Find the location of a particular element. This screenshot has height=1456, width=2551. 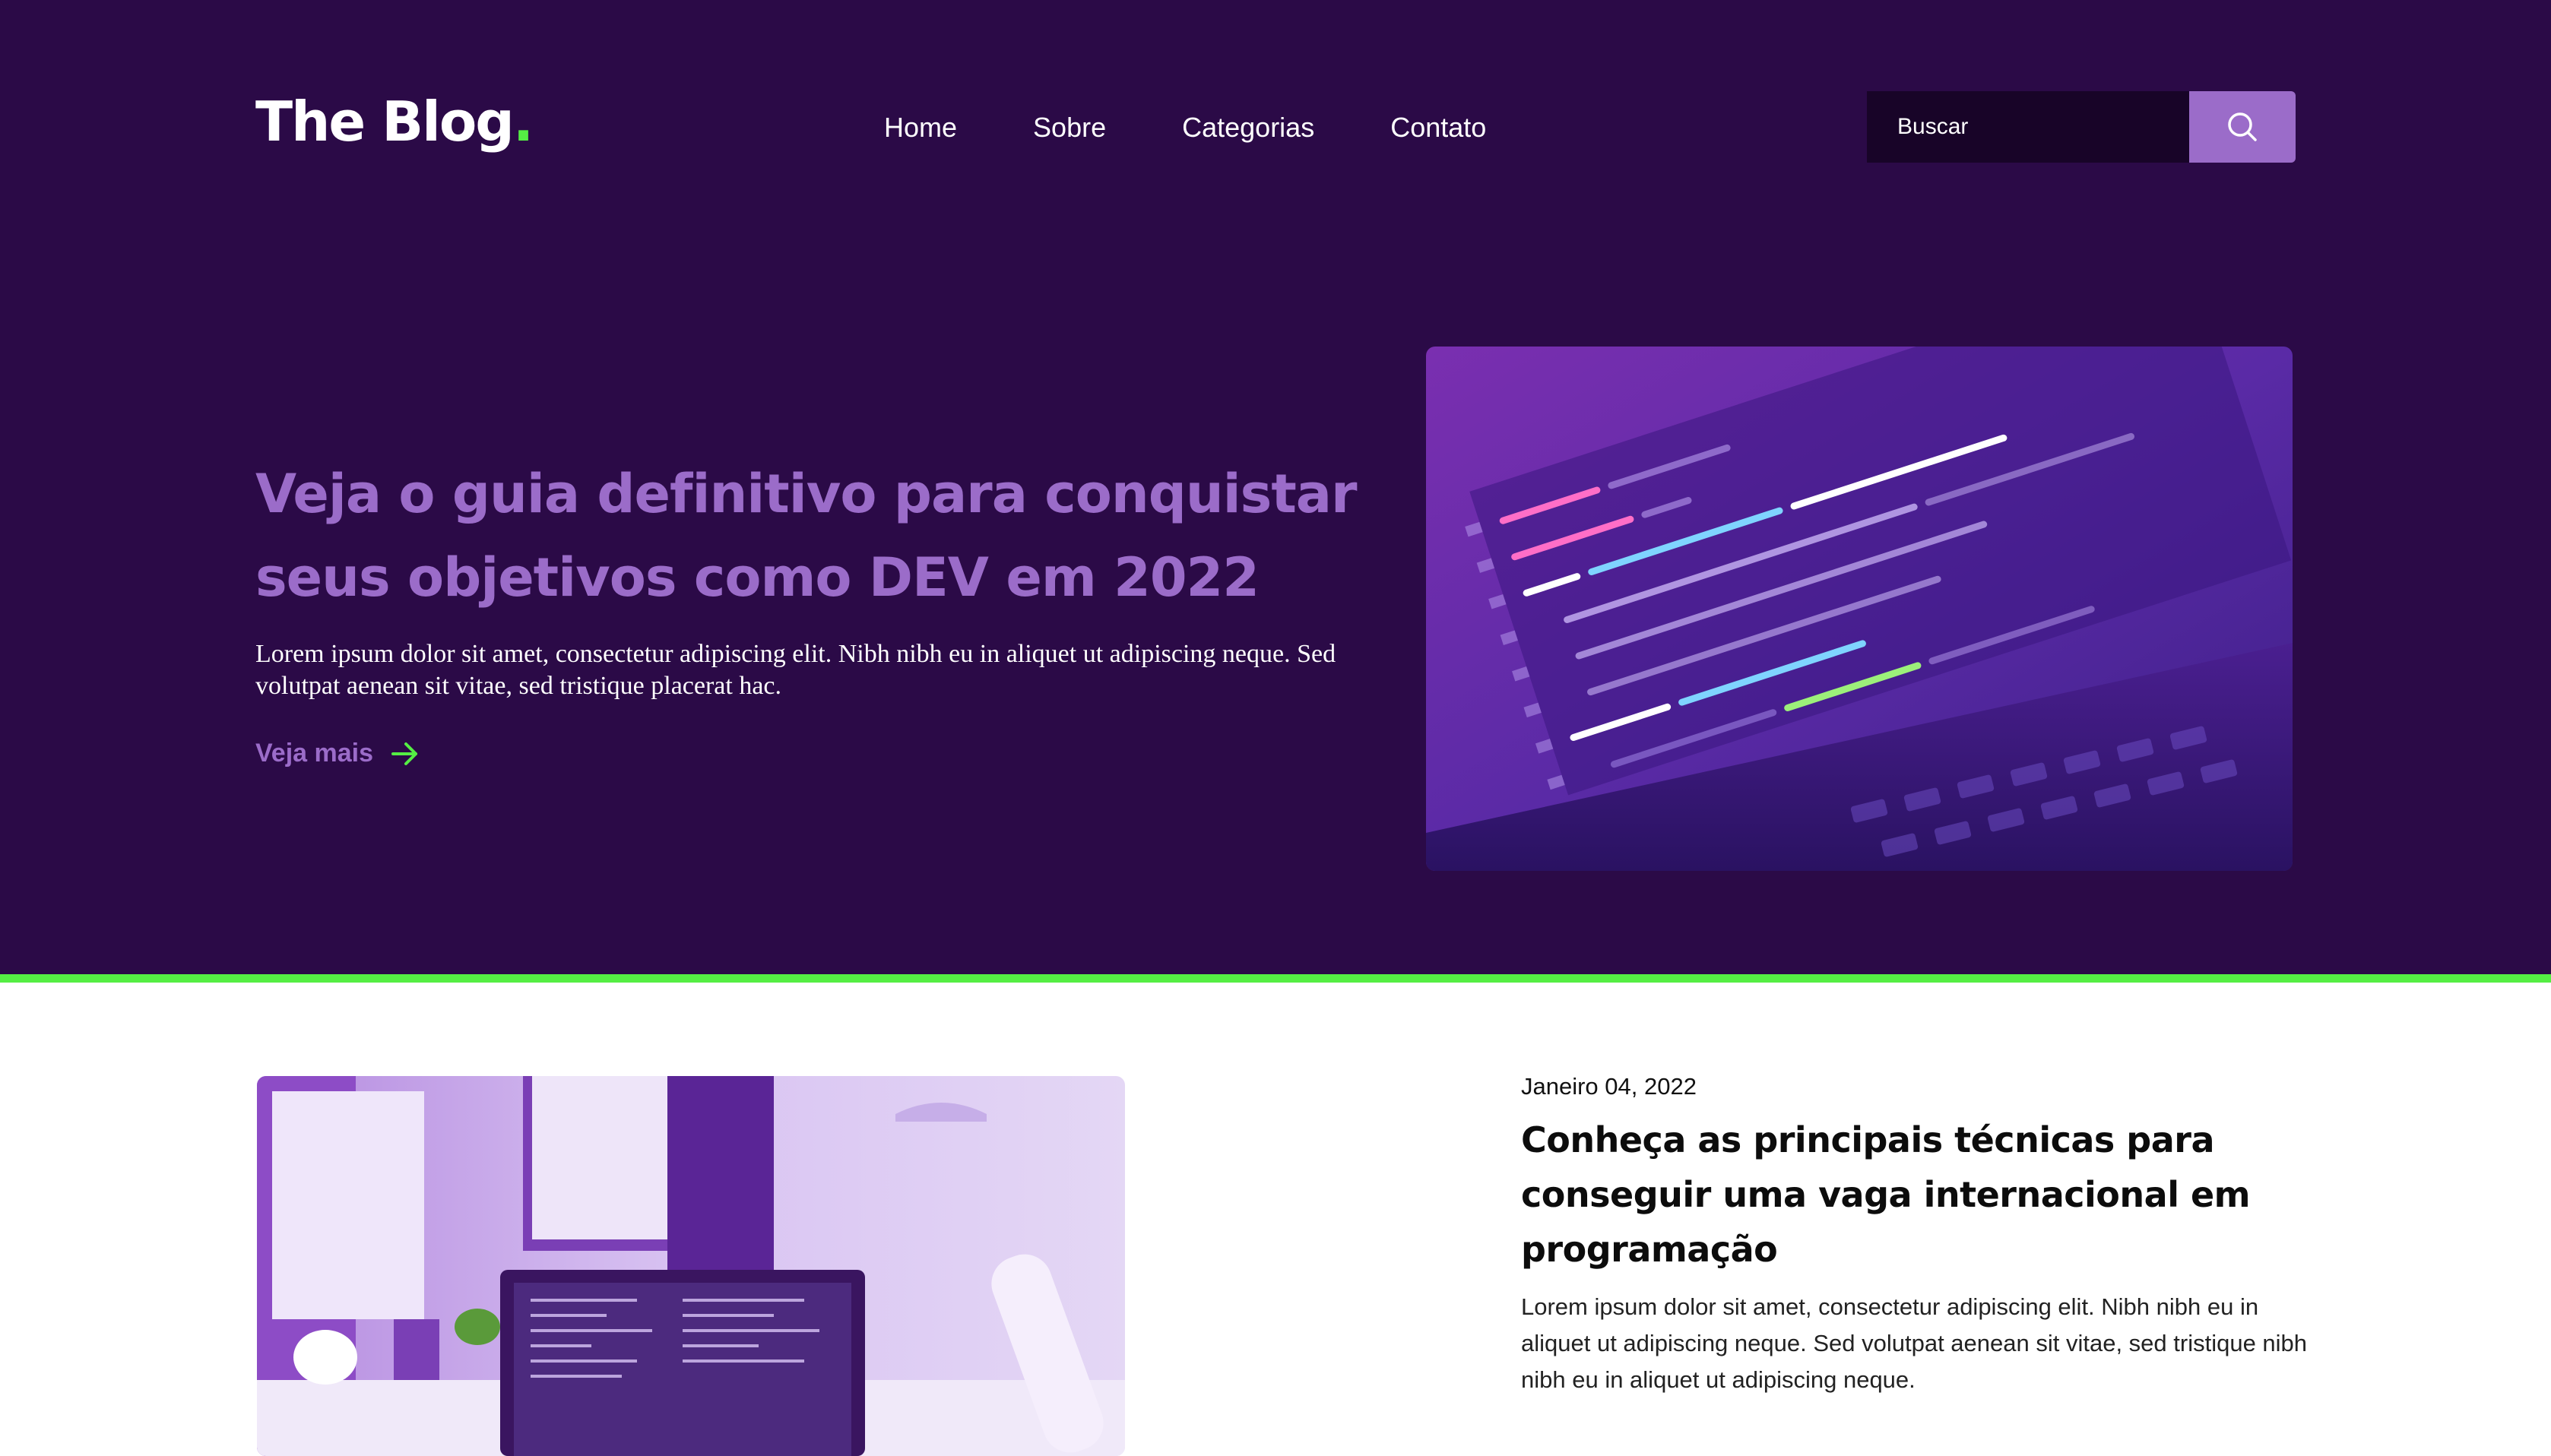

hero-divider is located at coordinates (1275, 978).